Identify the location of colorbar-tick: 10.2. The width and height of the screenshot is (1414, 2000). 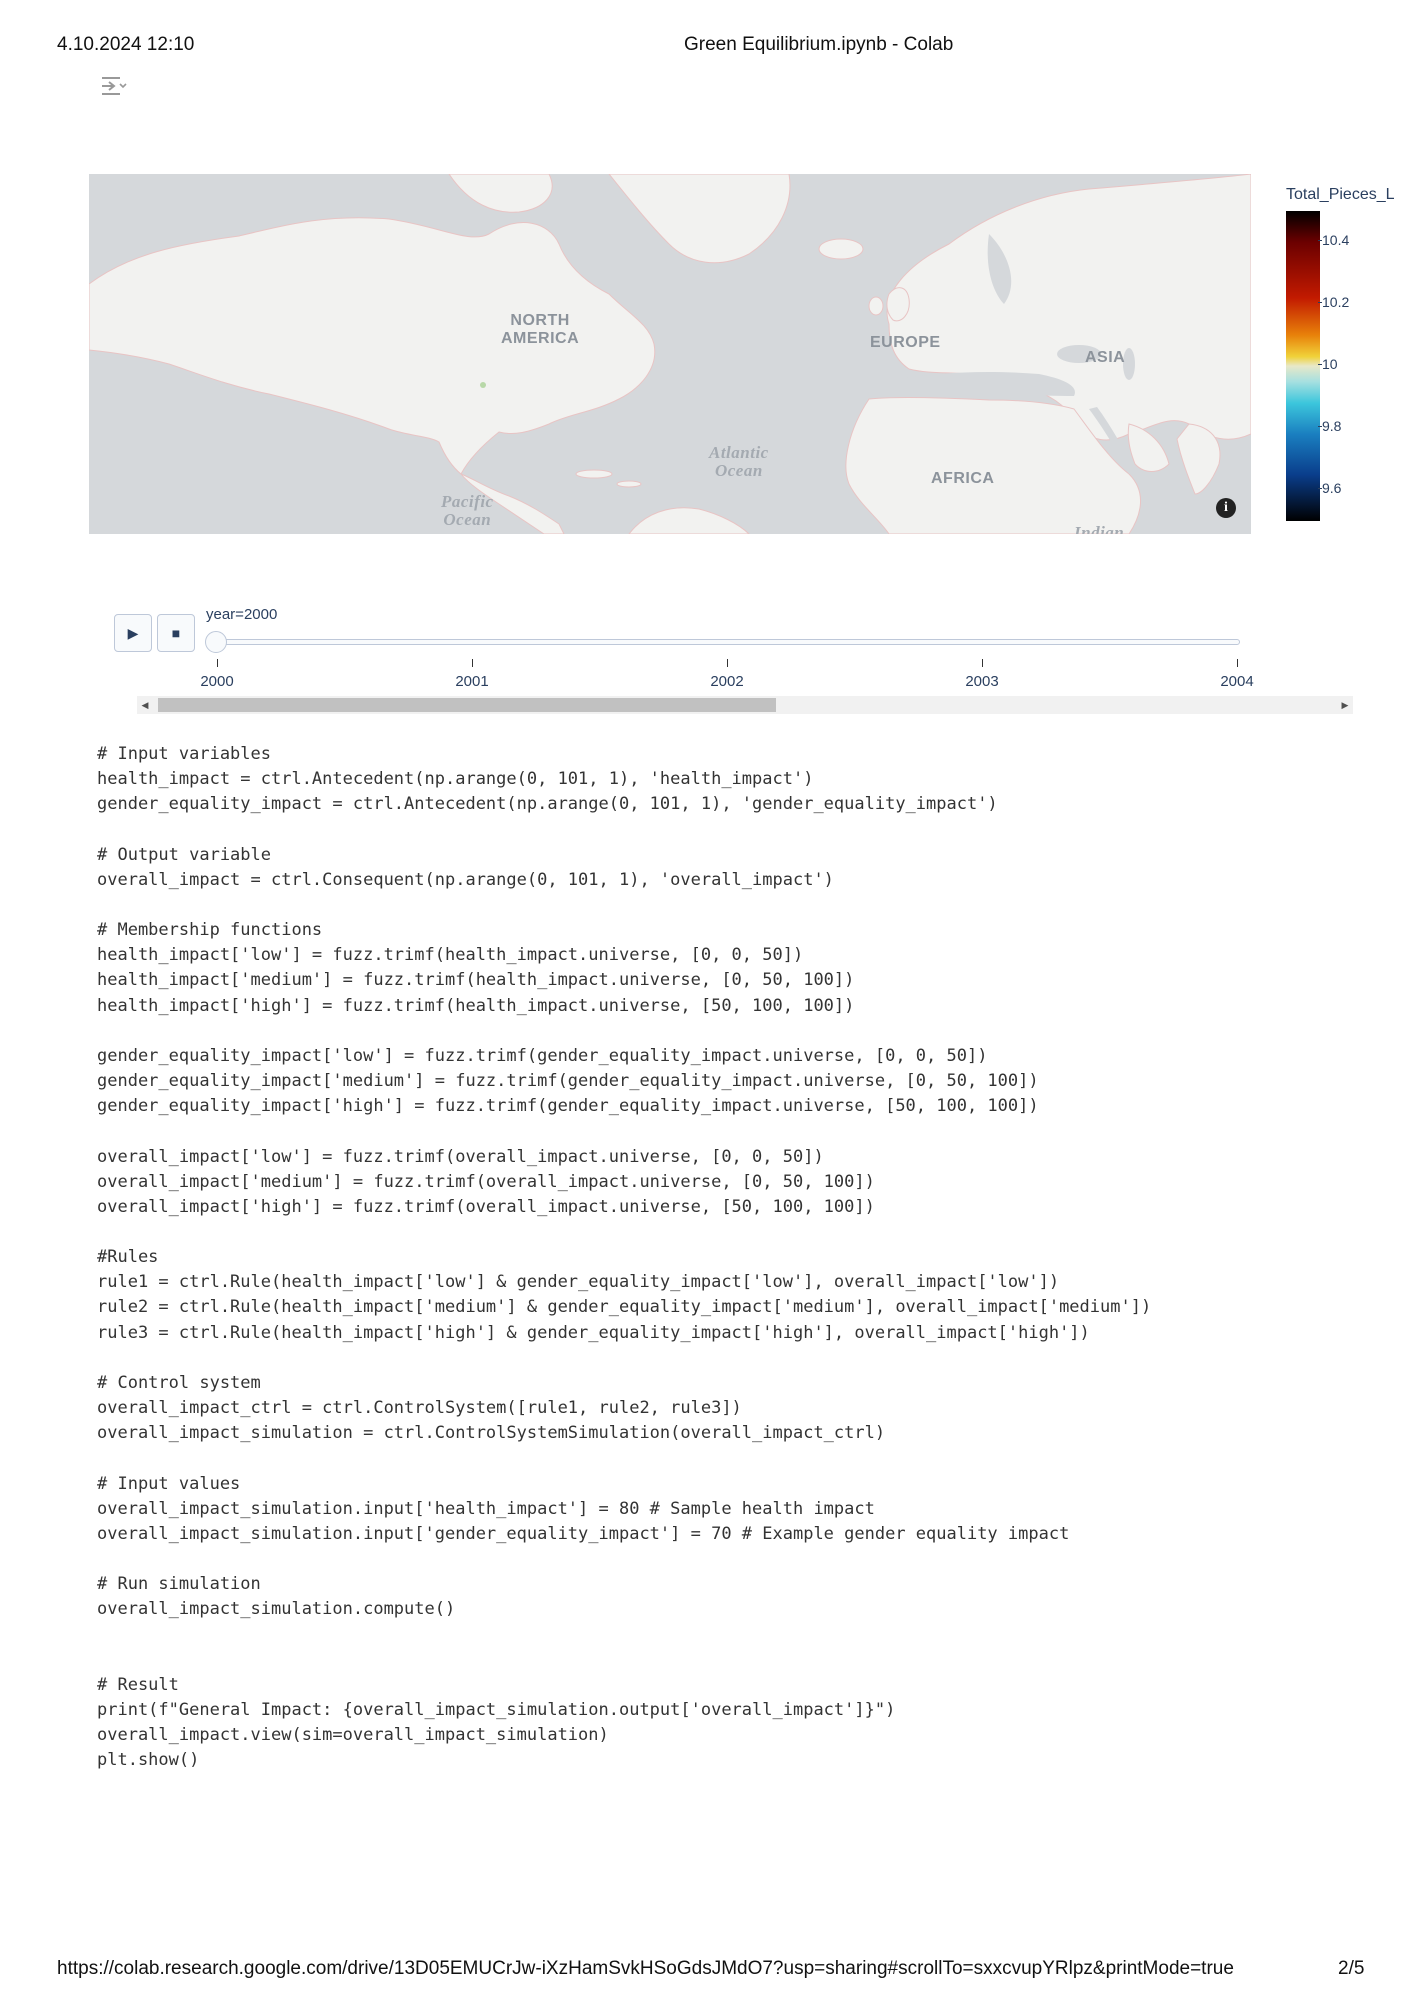
(1333, 302).